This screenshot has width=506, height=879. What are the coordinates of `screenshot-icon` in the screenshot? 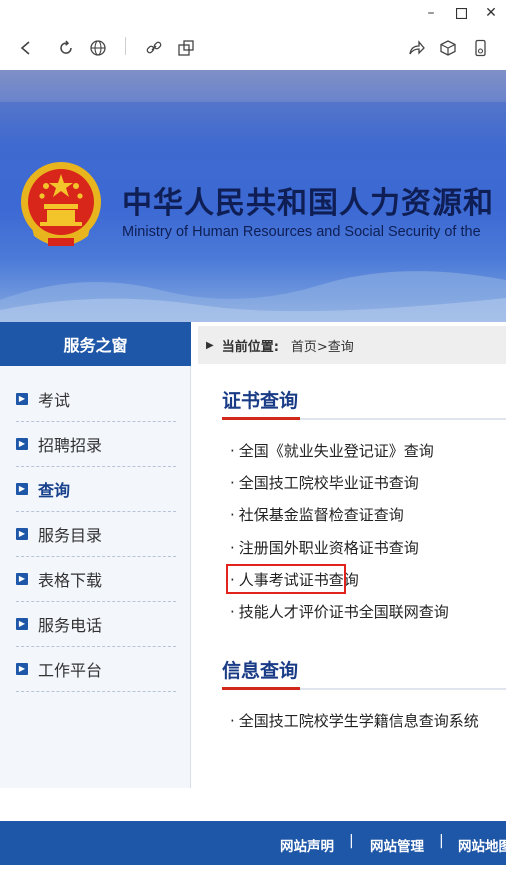 It's located at (186, 48).